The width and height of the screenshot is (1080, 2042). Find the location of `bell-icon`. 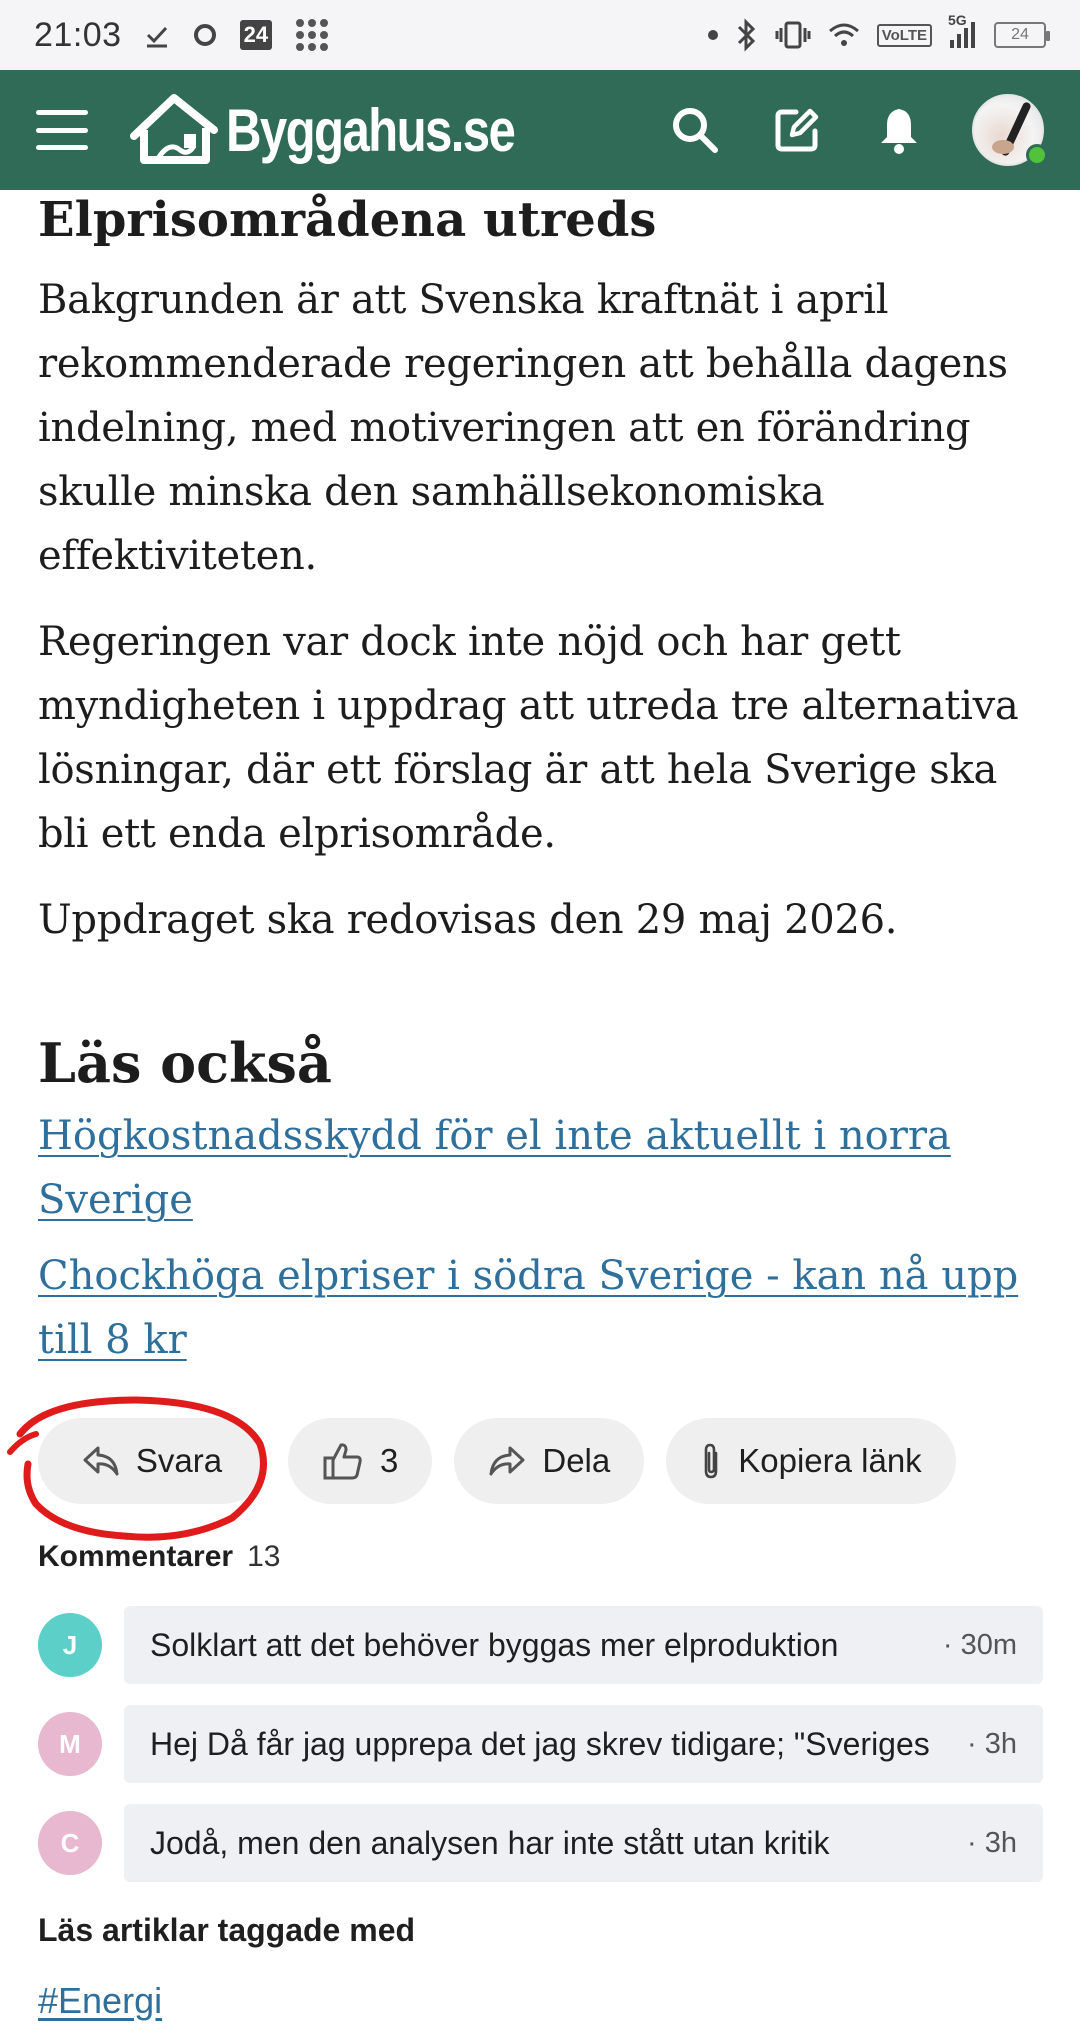

bell-icon is located at coordinates (899, 130).